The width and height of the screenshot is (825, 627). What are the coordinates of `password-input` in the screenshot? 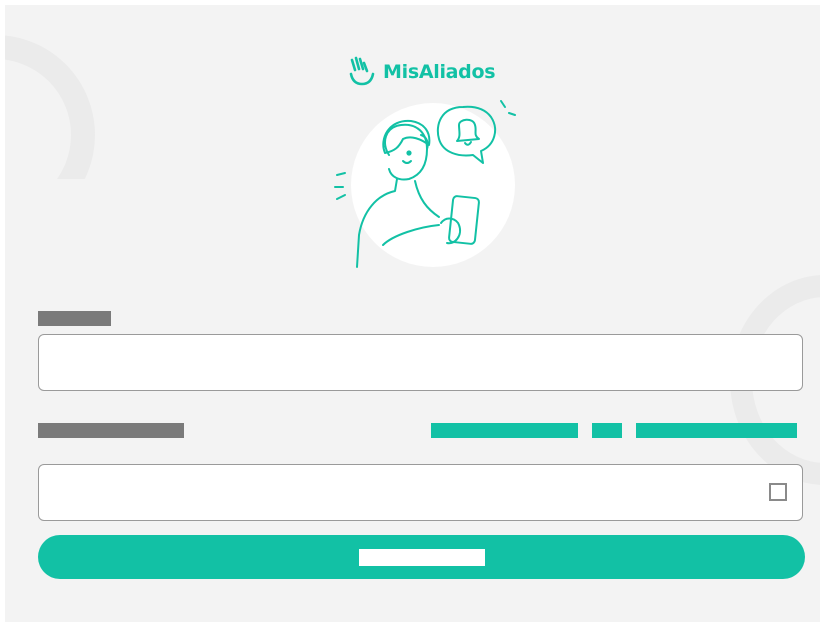 It's located at (420, 492).